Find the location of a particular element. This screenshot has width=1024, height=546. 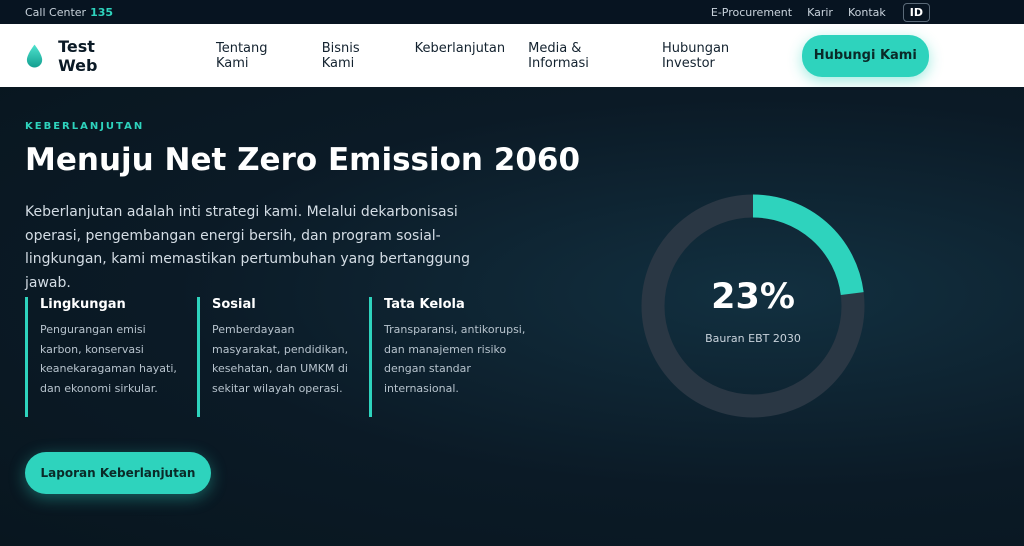

water-drop-icon is located at coordinates (34, 55).